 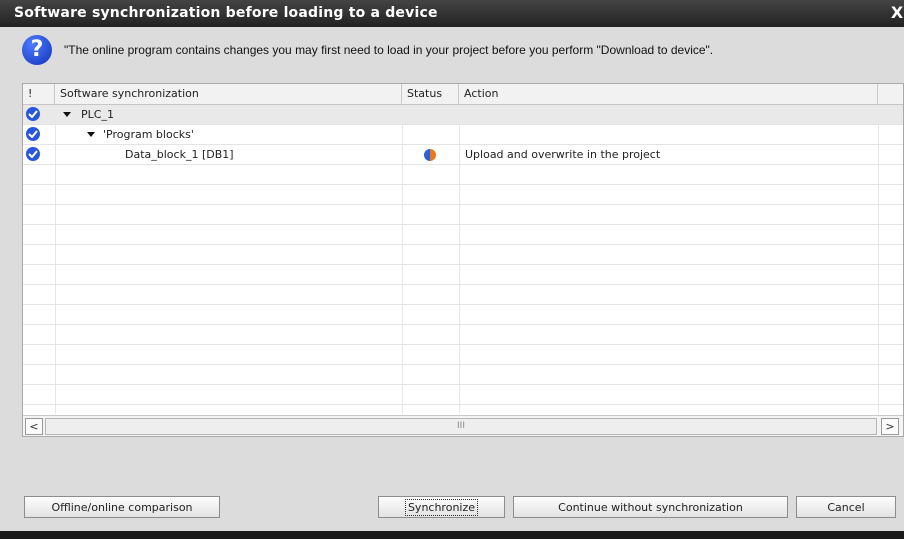 I want to click on scroll-right-icon: >, so click(x=890, y=426).